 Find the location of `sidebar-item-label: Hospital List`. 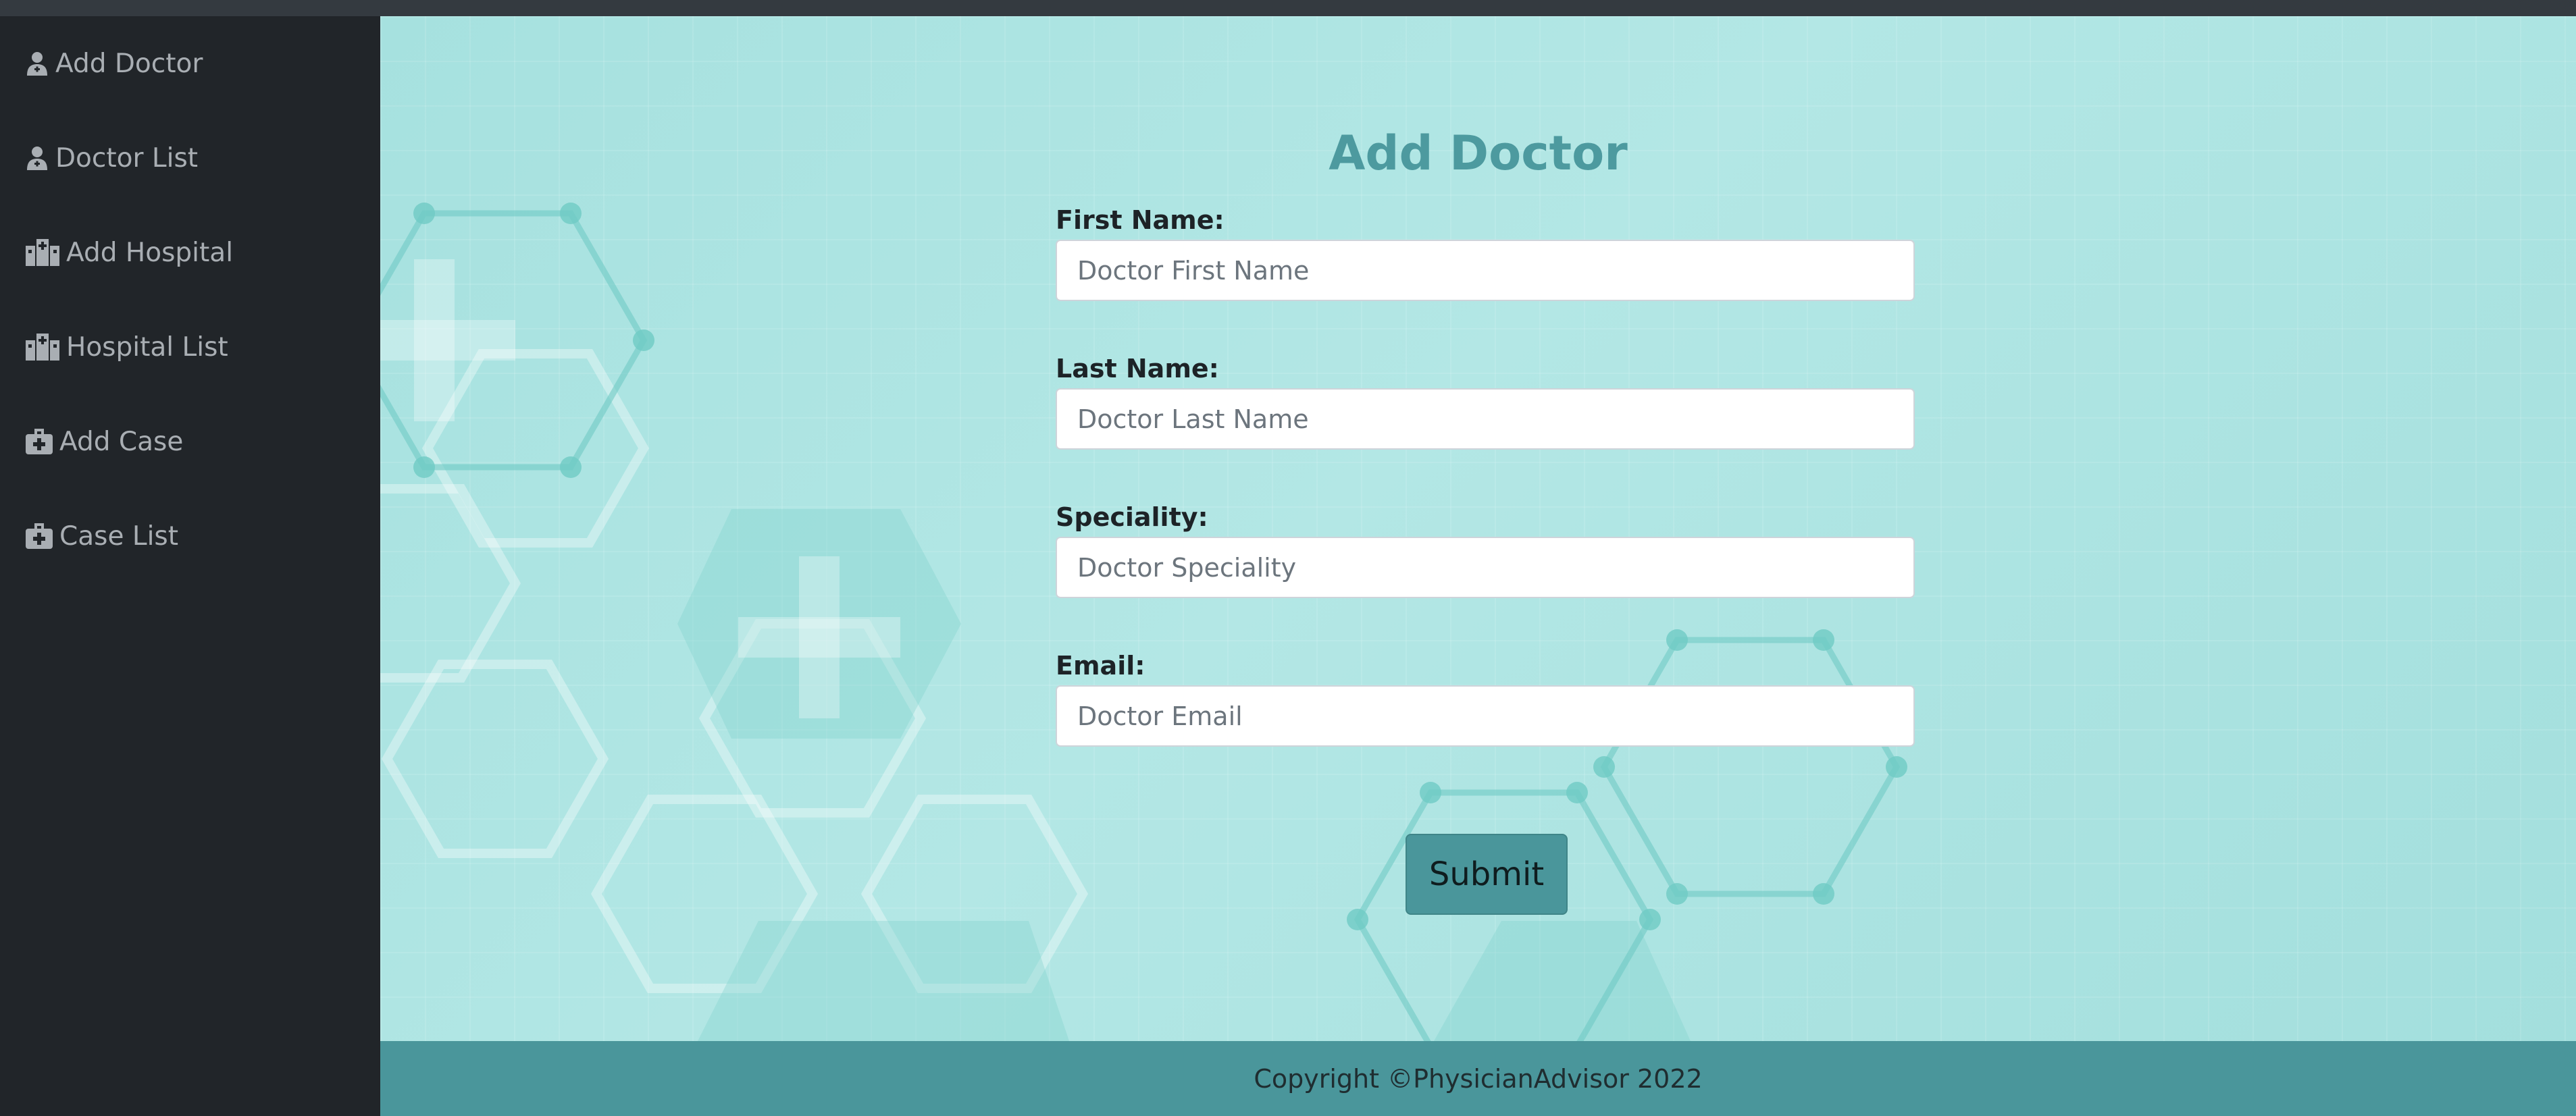

sidebar-item-label: Hospital List is located at coordinates (147, 347).